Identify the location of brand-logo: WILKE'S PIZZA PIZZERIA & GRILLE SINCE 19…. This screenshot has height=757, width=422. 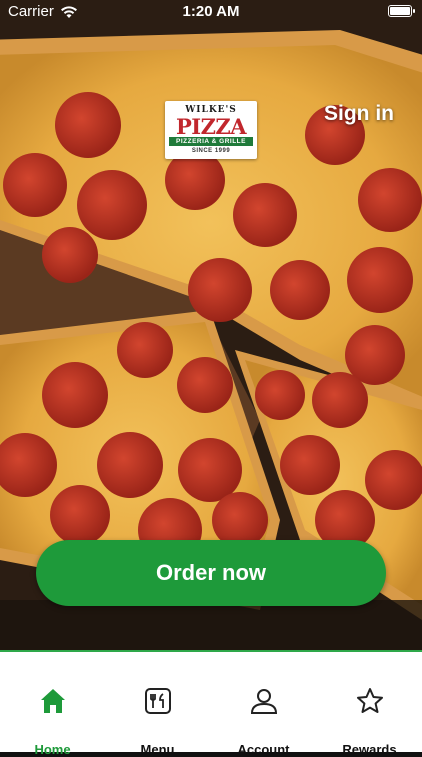
(211, 130).